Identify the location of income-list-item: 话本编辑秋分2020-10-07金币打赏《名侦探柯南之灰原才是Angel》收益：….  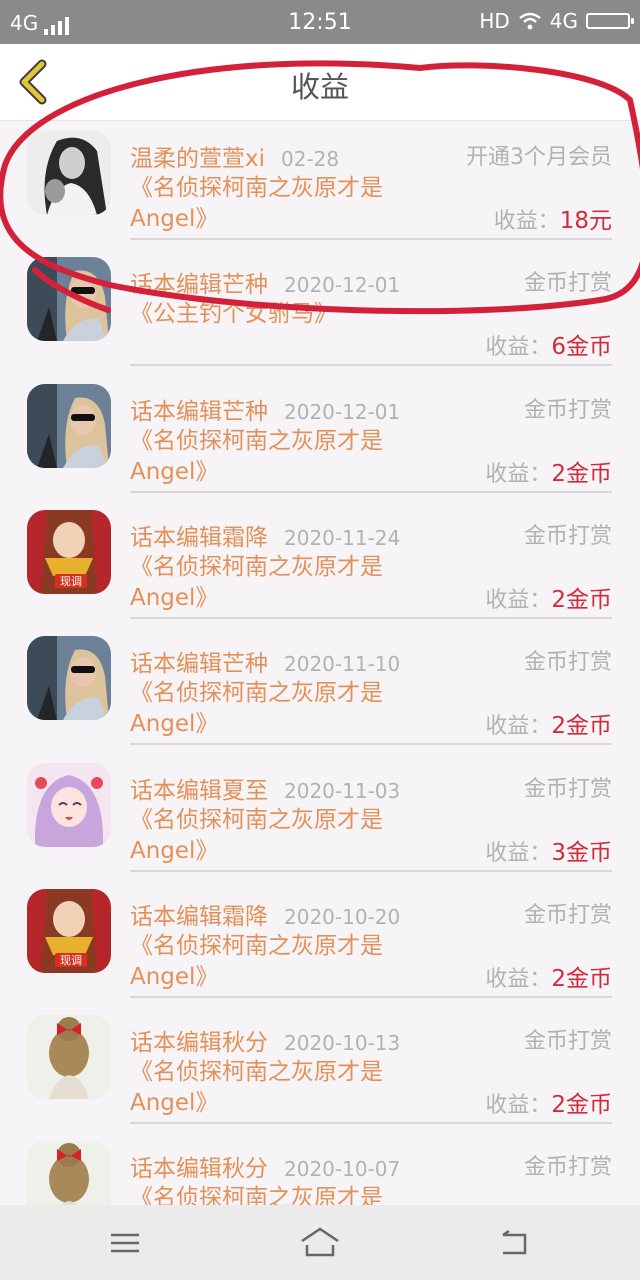
(320, 1168).